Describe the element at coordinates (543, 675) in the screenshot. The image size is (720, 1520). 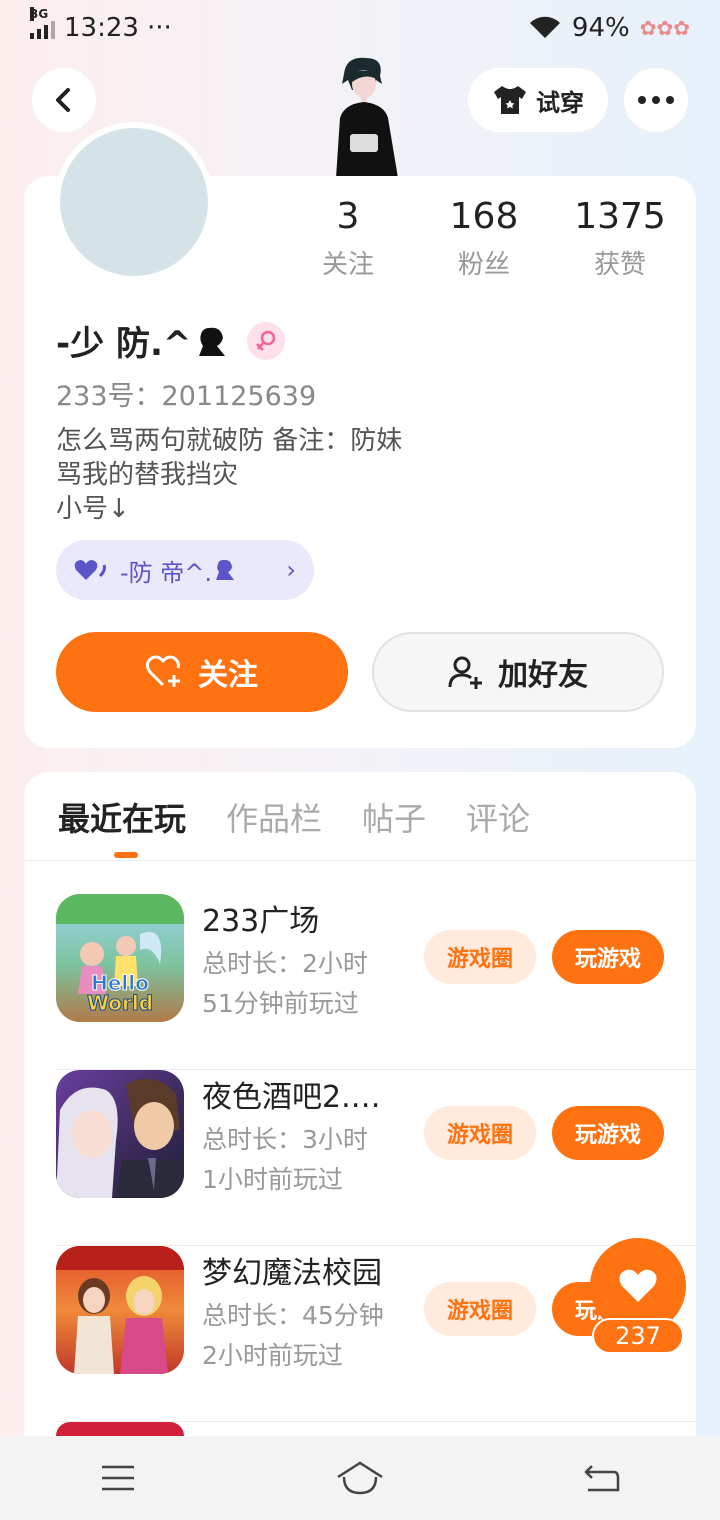
I see `add-friend-label: 加好友` at that location.